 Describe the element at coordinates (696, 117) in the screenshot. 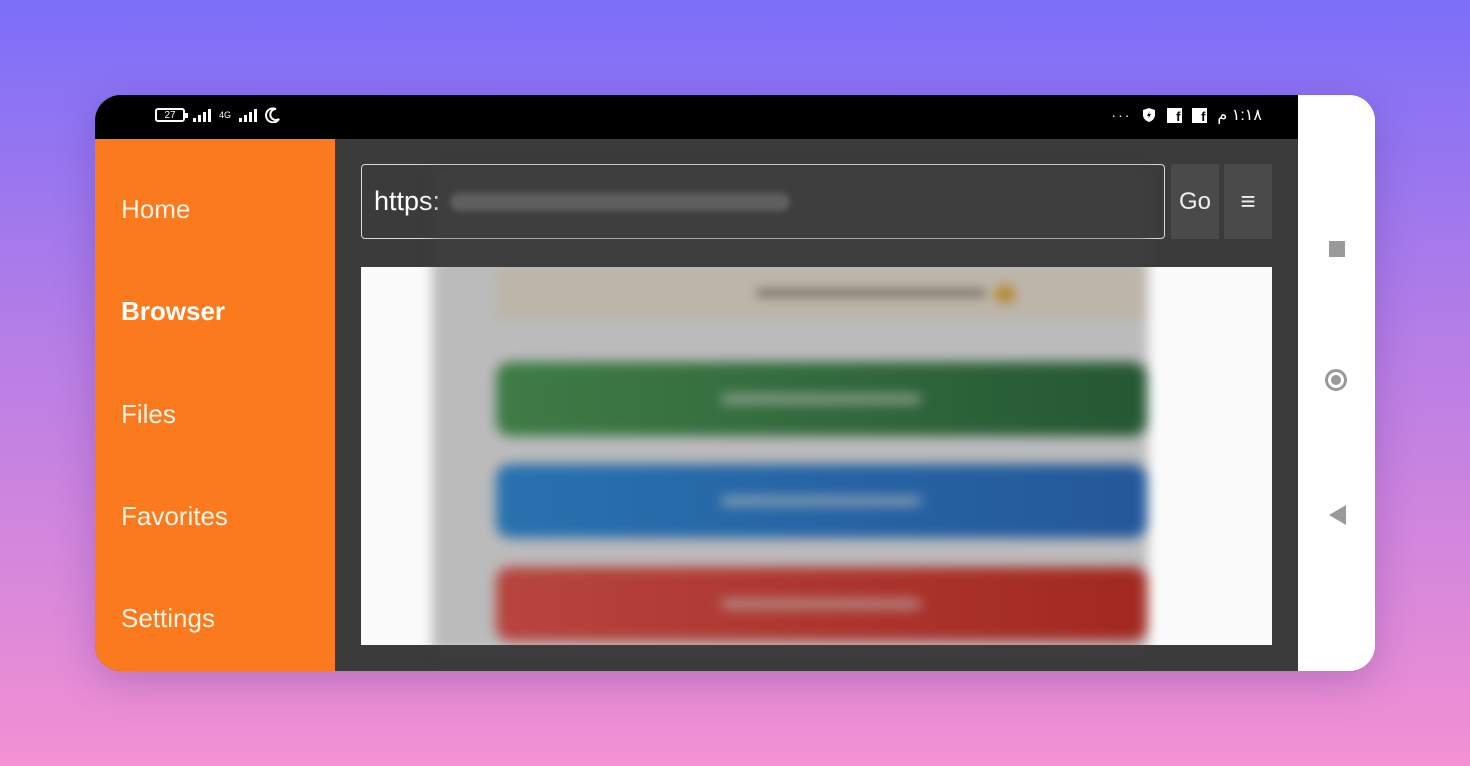

I see `status-bar: 27 4G ··· f f ١:١٨ م` at that location.